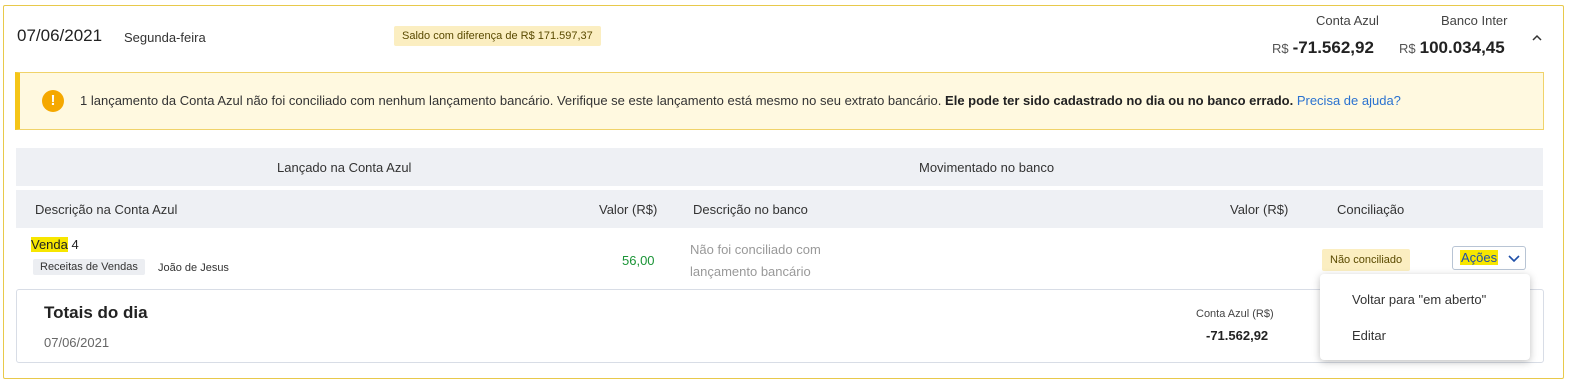 This screenshot has height=384, width=1570. I want to click on totals-conta-azul-value: -71.562,92, so click(1237, 335).